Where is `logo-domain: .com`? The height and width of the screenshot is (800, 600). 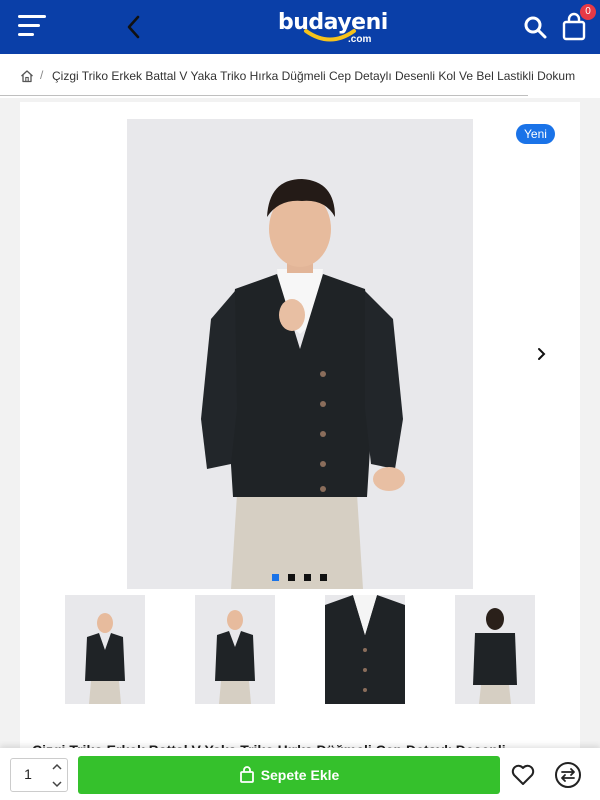 logo-domain: .com is located at coordinates (360, 39).